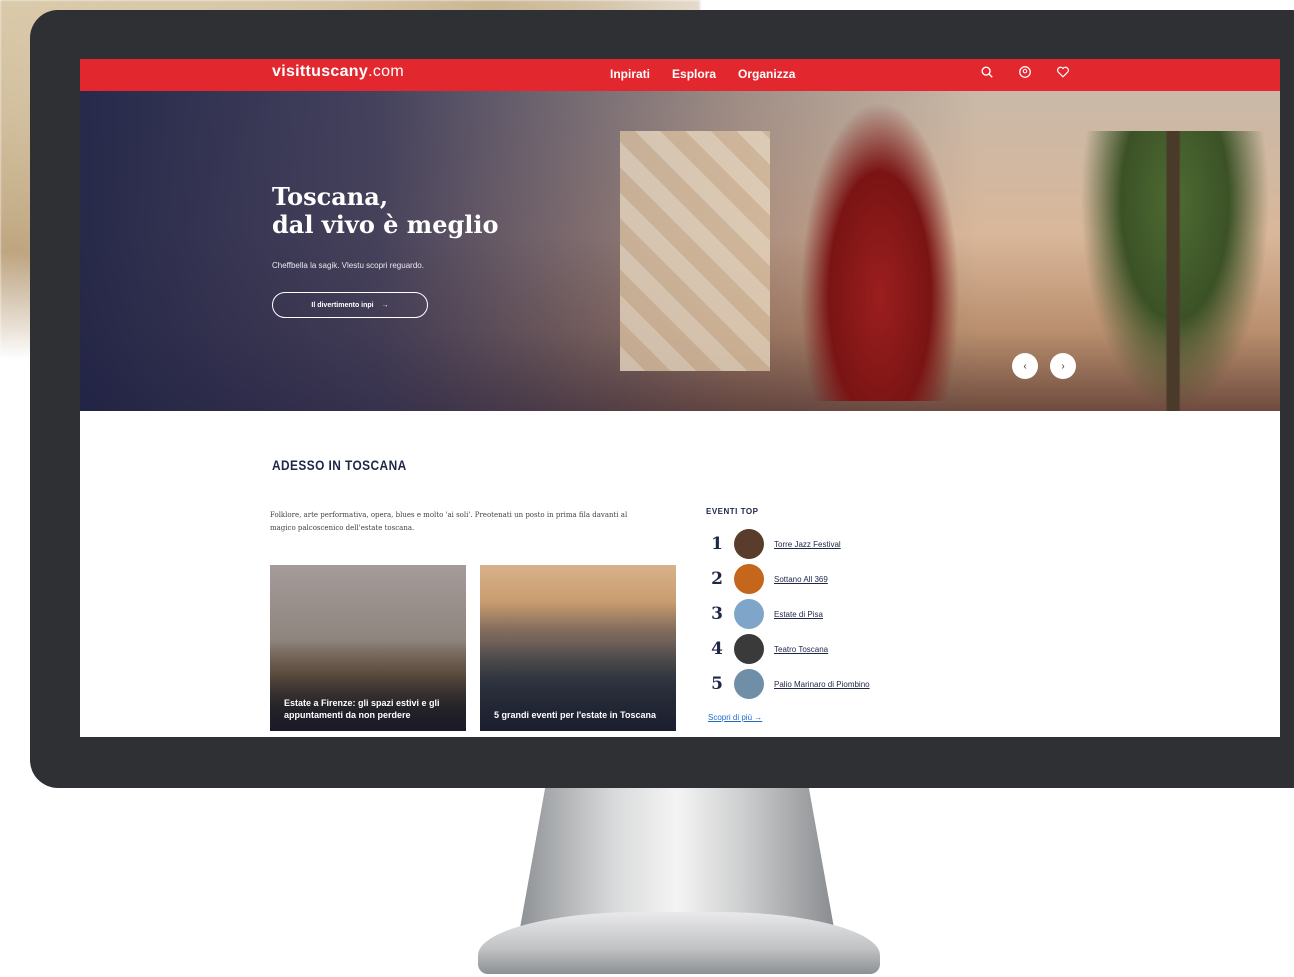 Image resolution: width=1294 pixels, height=977 pixels. I want to click on nav-item-organizza: Organizza, so click(766, 74).